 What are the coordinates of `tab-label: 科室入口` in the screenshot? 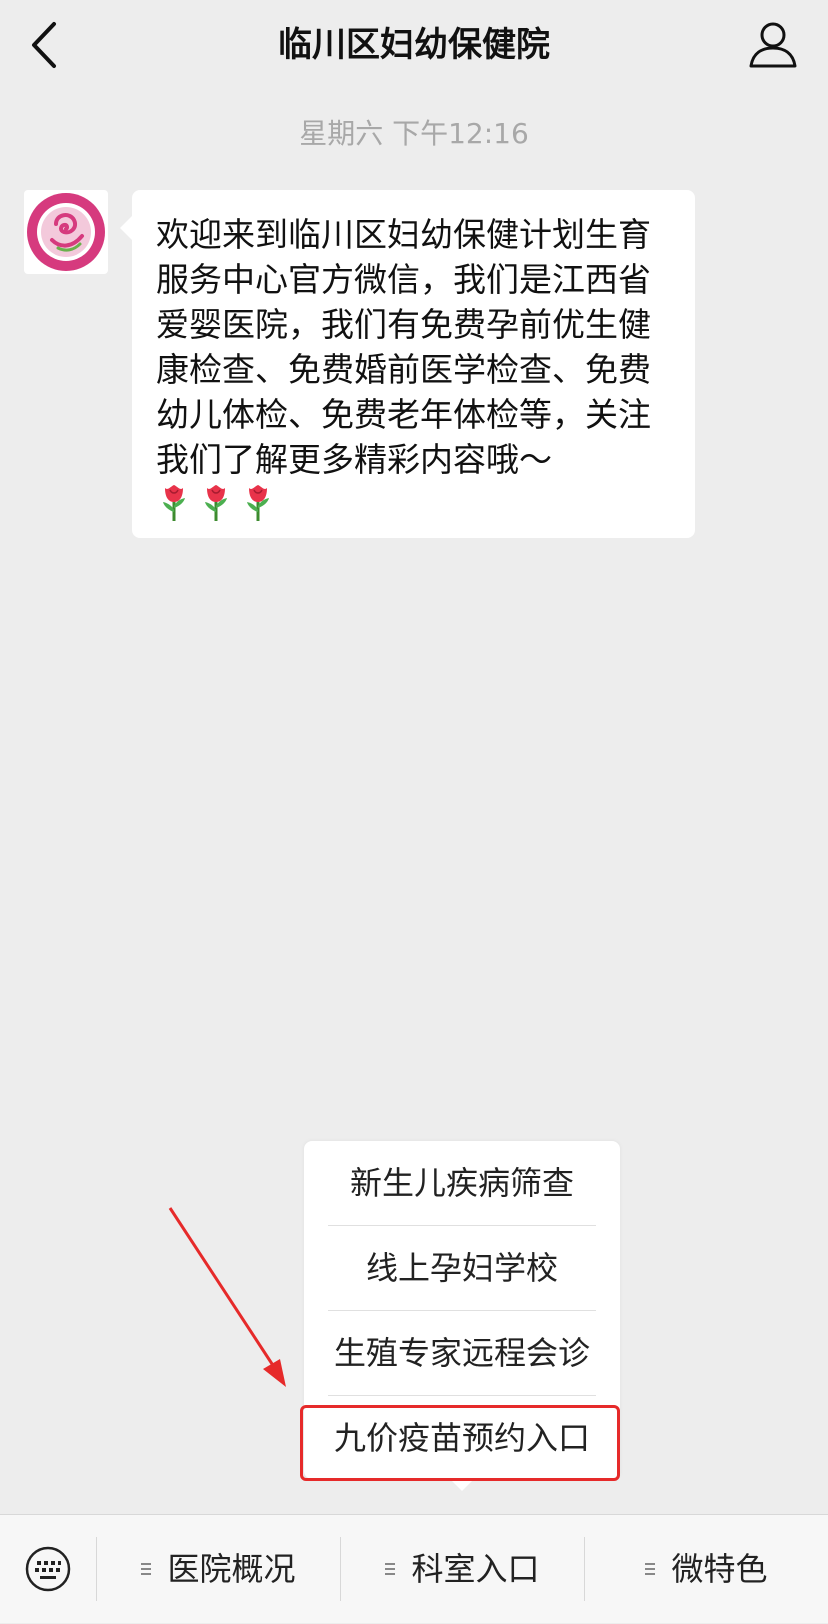 It's located at (475, 1569).